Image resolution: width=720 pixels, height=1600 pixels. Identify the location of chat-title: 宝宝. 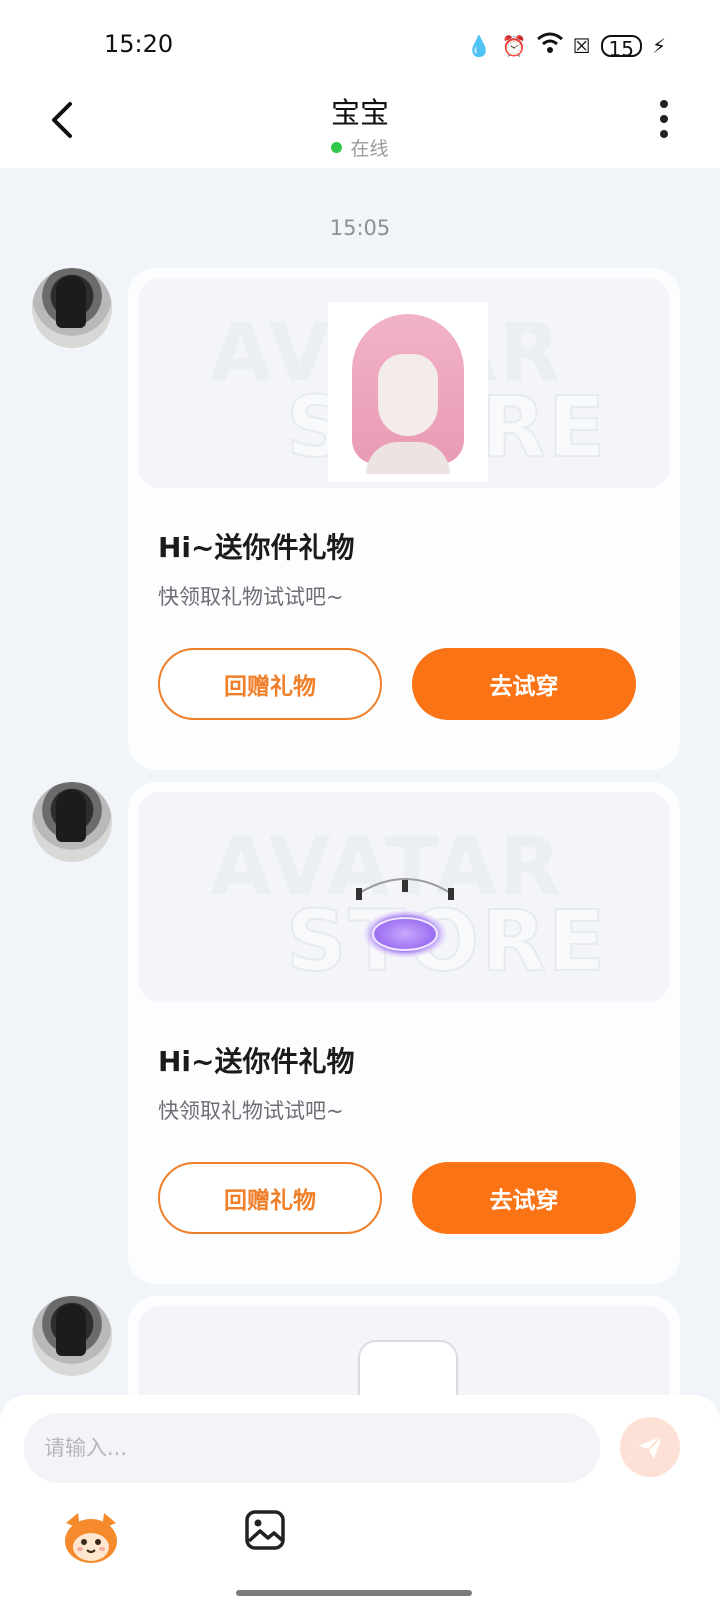
(359, 113).